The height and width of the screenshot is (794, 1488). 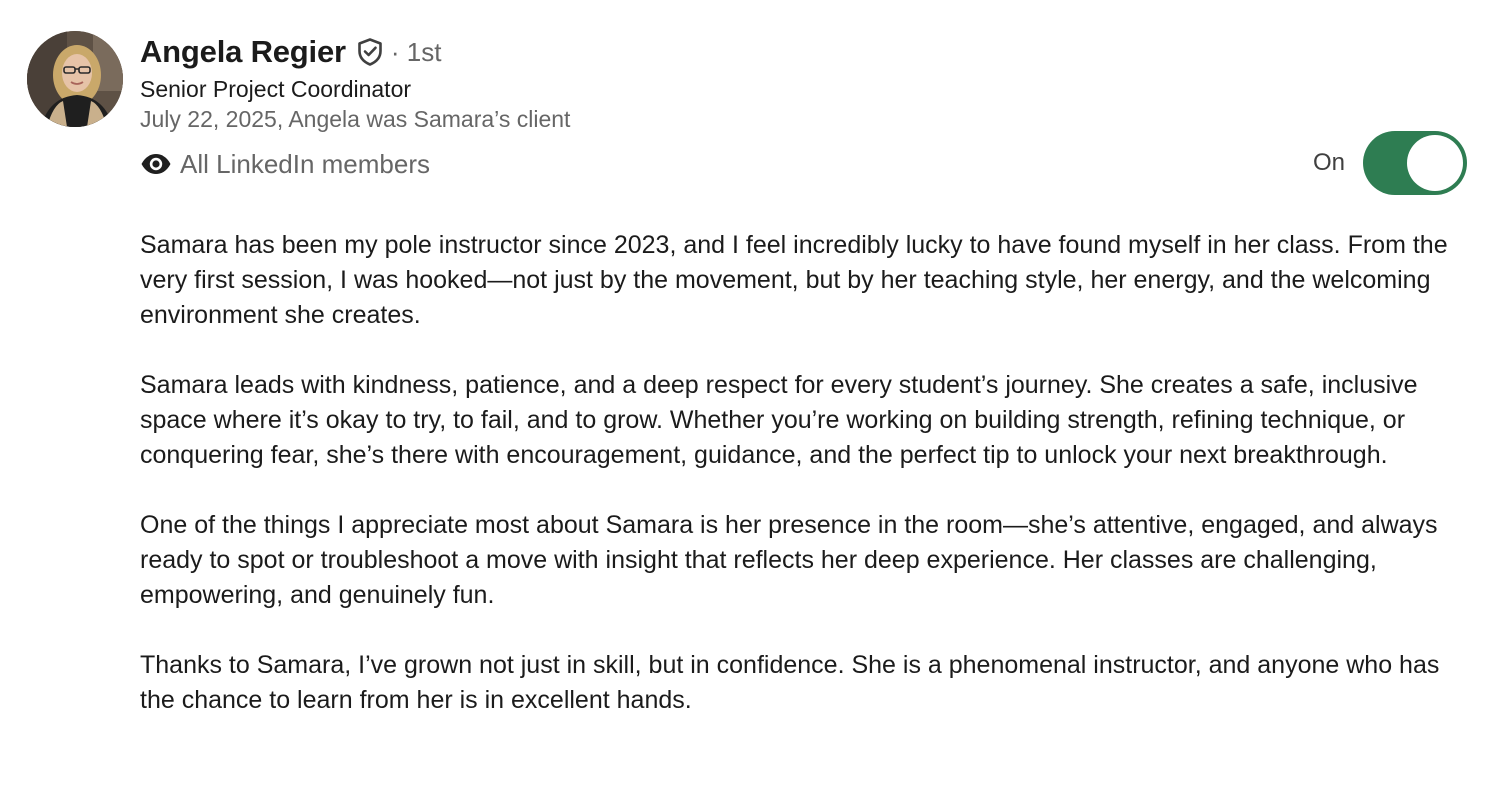 I want to click on toggle-knob, so click(x=1435, y=162).